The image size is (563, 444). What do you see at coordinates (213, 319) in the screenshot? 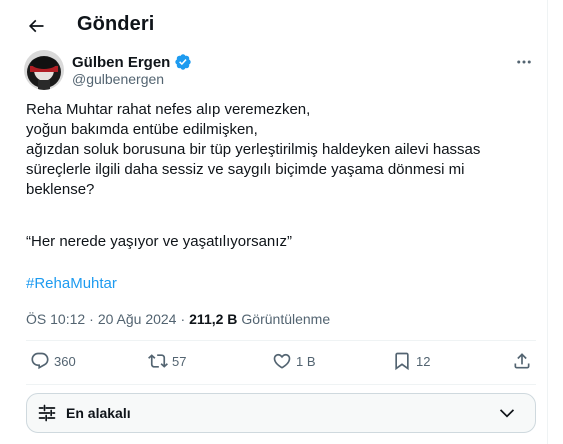
I see `views-count: 211,2 B` at bounding box center [213, 319].